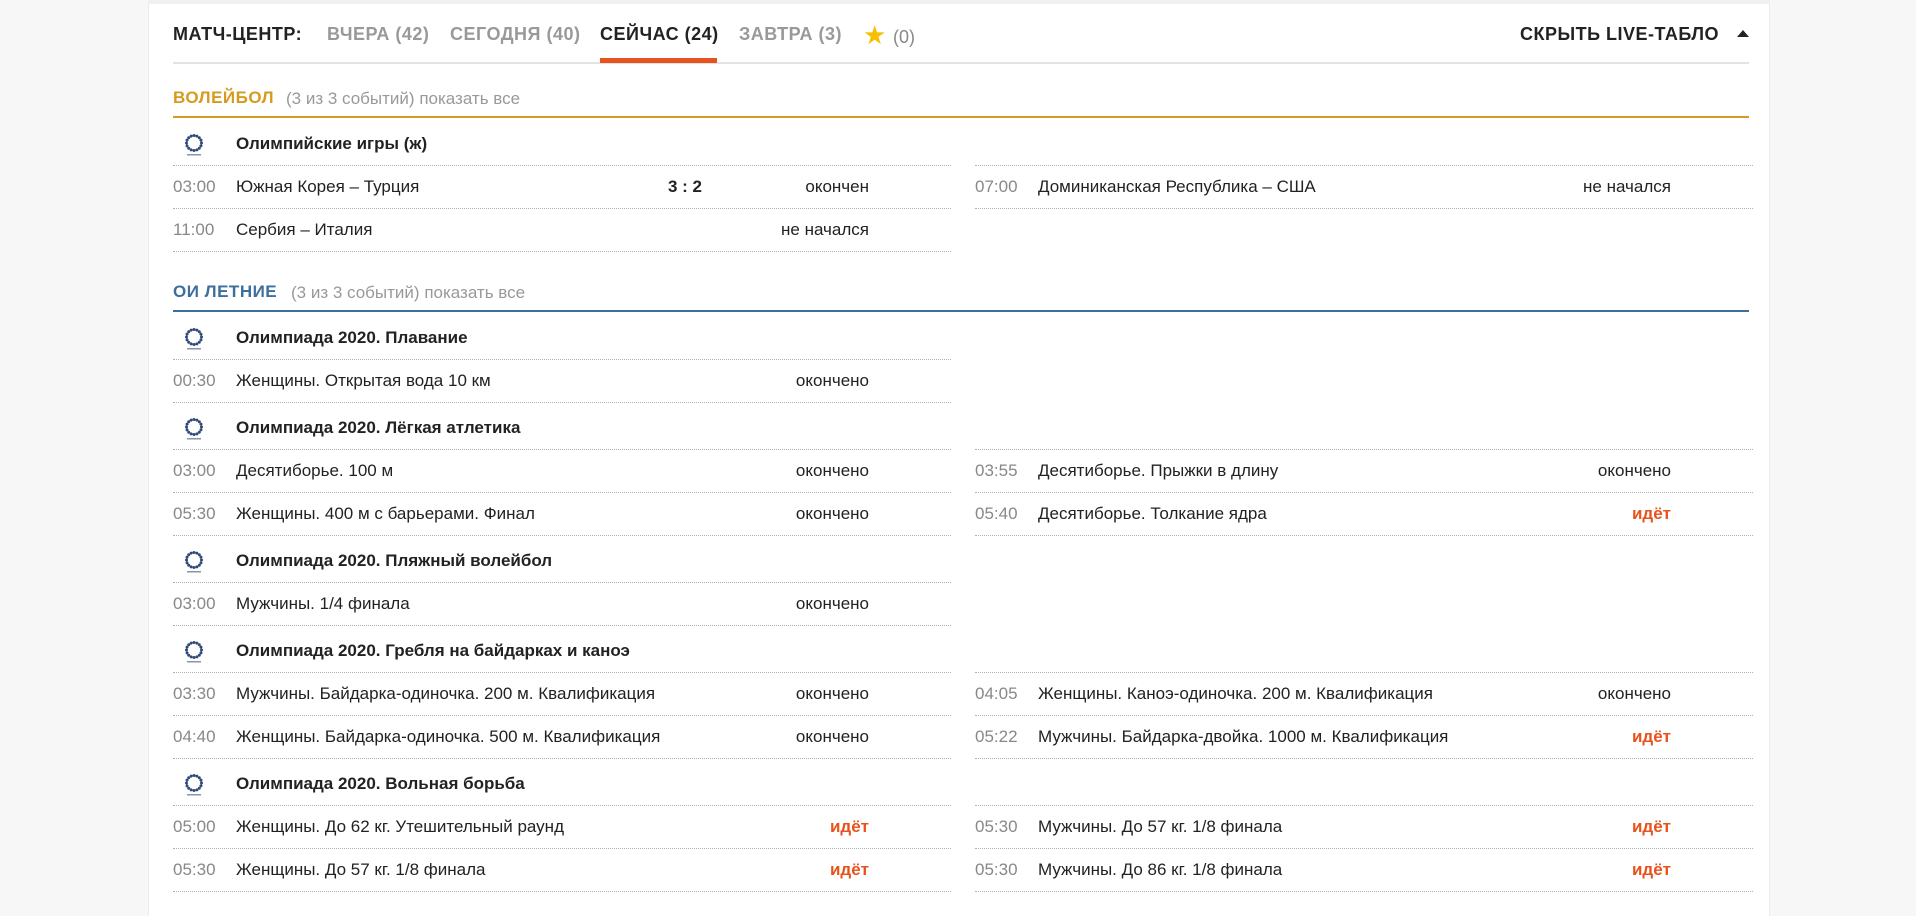  I want to click on tab-now: СЕЙЧАС (24), so click(659, 34).